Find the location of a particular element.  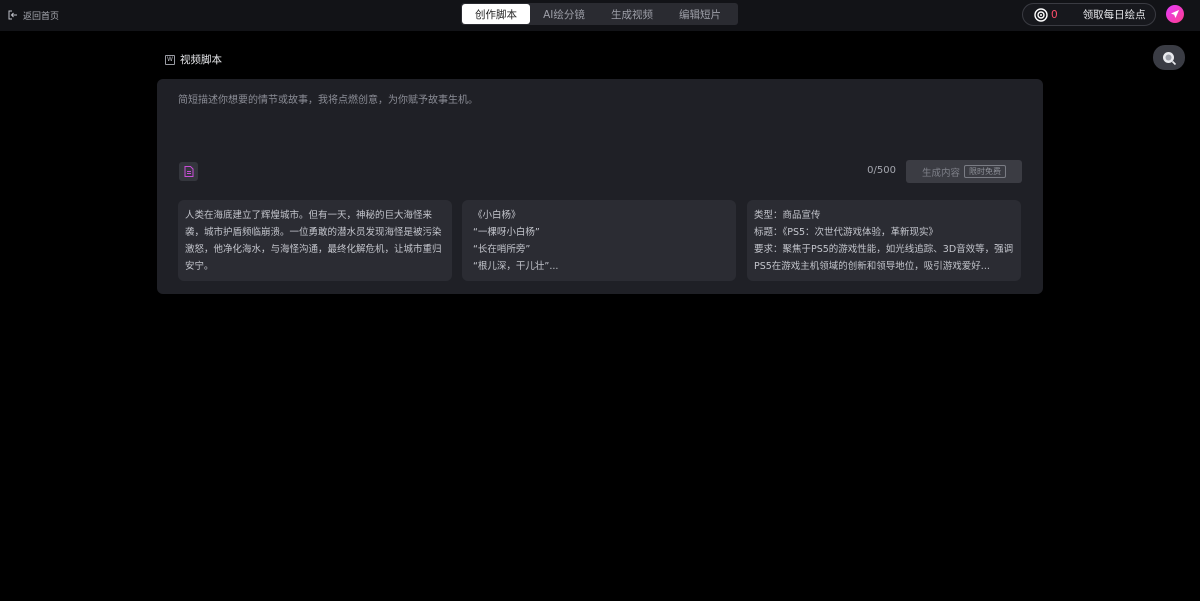

search-bubble-icon is located at coordinates (1170, 58).